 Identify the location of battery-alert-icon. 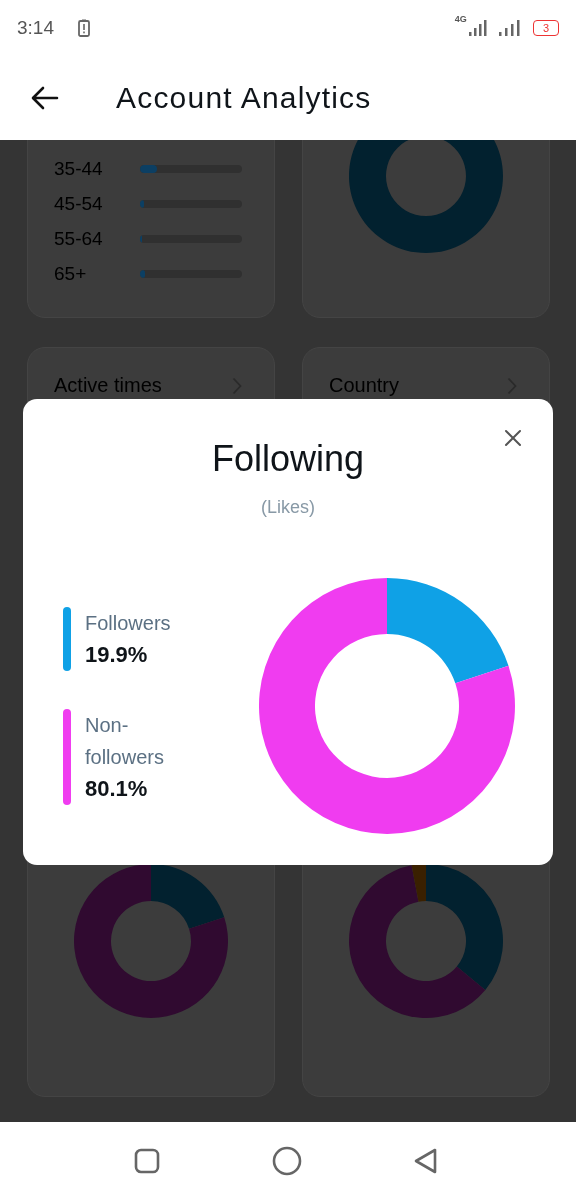
(84, 27).